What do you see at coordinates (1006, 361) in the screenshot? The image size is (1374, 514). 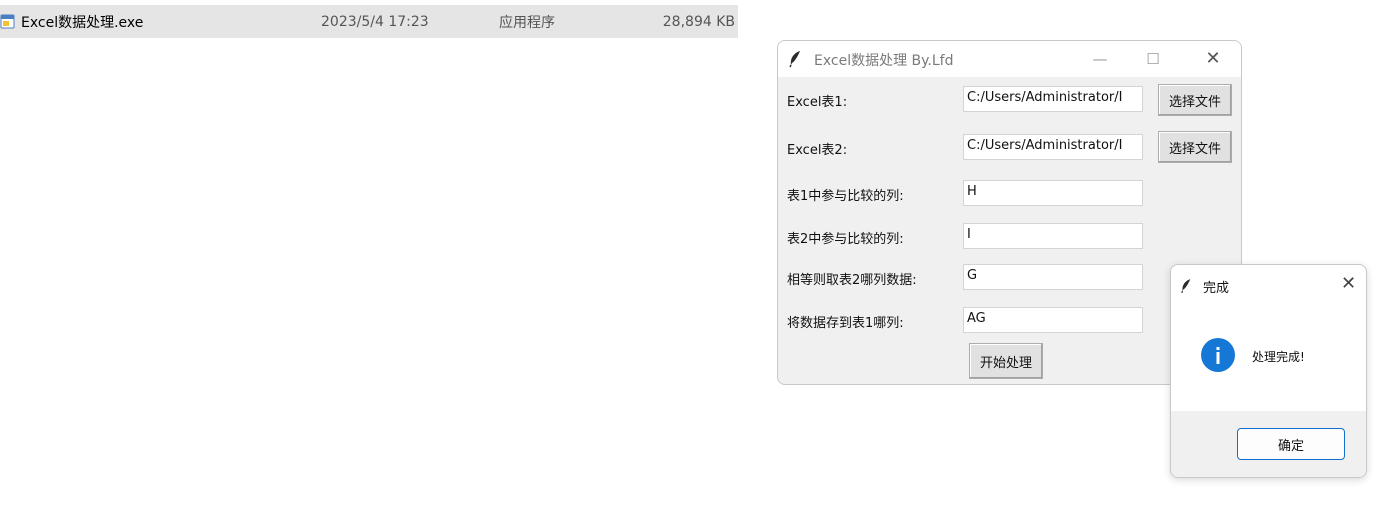 I see `start-processing-button: 开始处理` at bounding box center [1006, 361].